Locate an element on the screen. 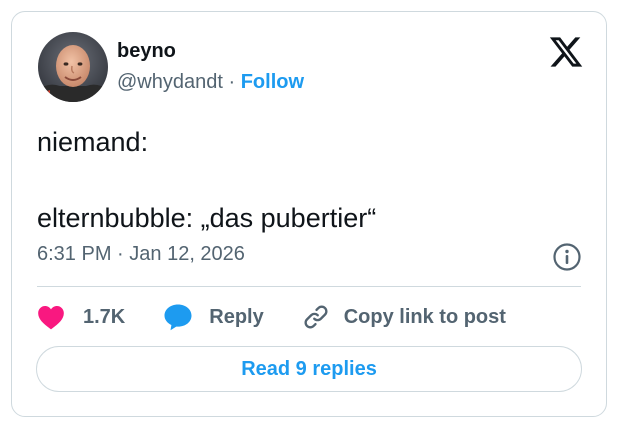 This screenshot has height=430, width=620. speech-bubble-icon is located at coordinates (178, 317).